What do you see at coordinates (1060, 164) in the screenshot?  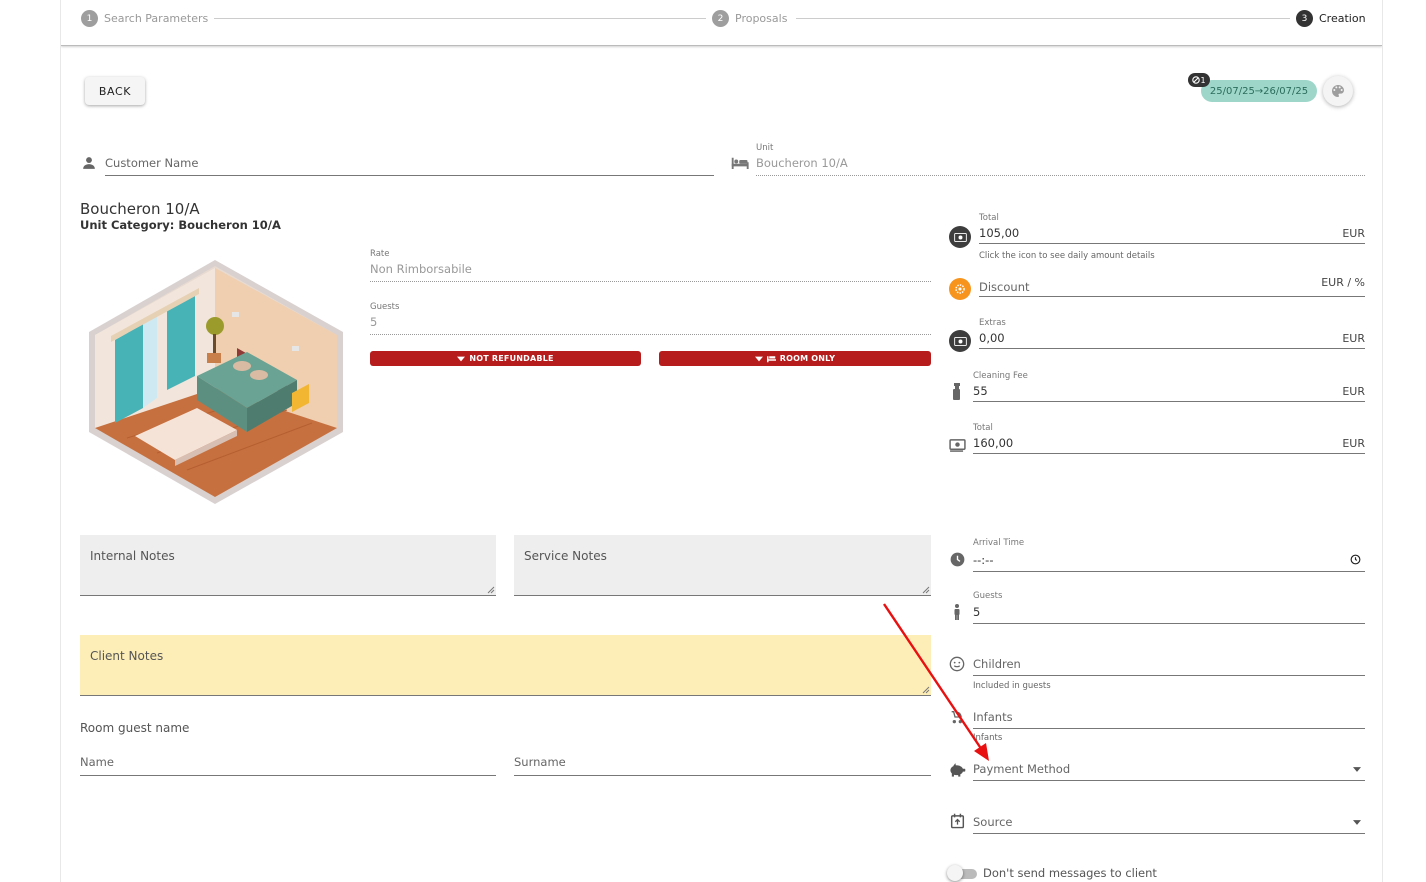 I see `unit-field: Boucheron 10/A` at bounding box center [1060, 164].